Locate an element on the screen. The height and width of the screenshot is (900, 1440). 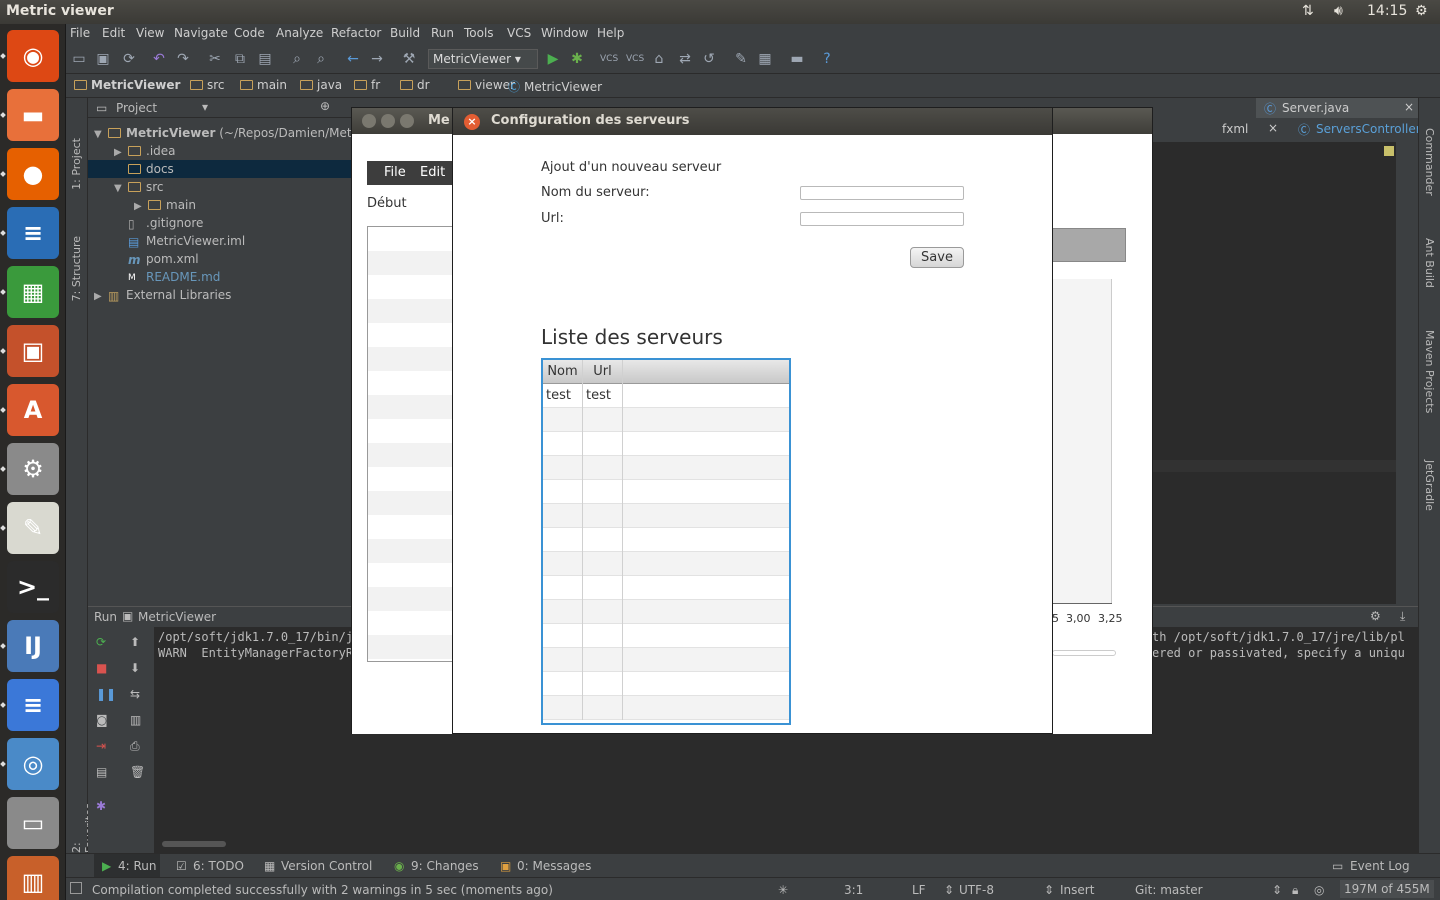
redo-icon: ↷ is located at coordinates (183, 59).